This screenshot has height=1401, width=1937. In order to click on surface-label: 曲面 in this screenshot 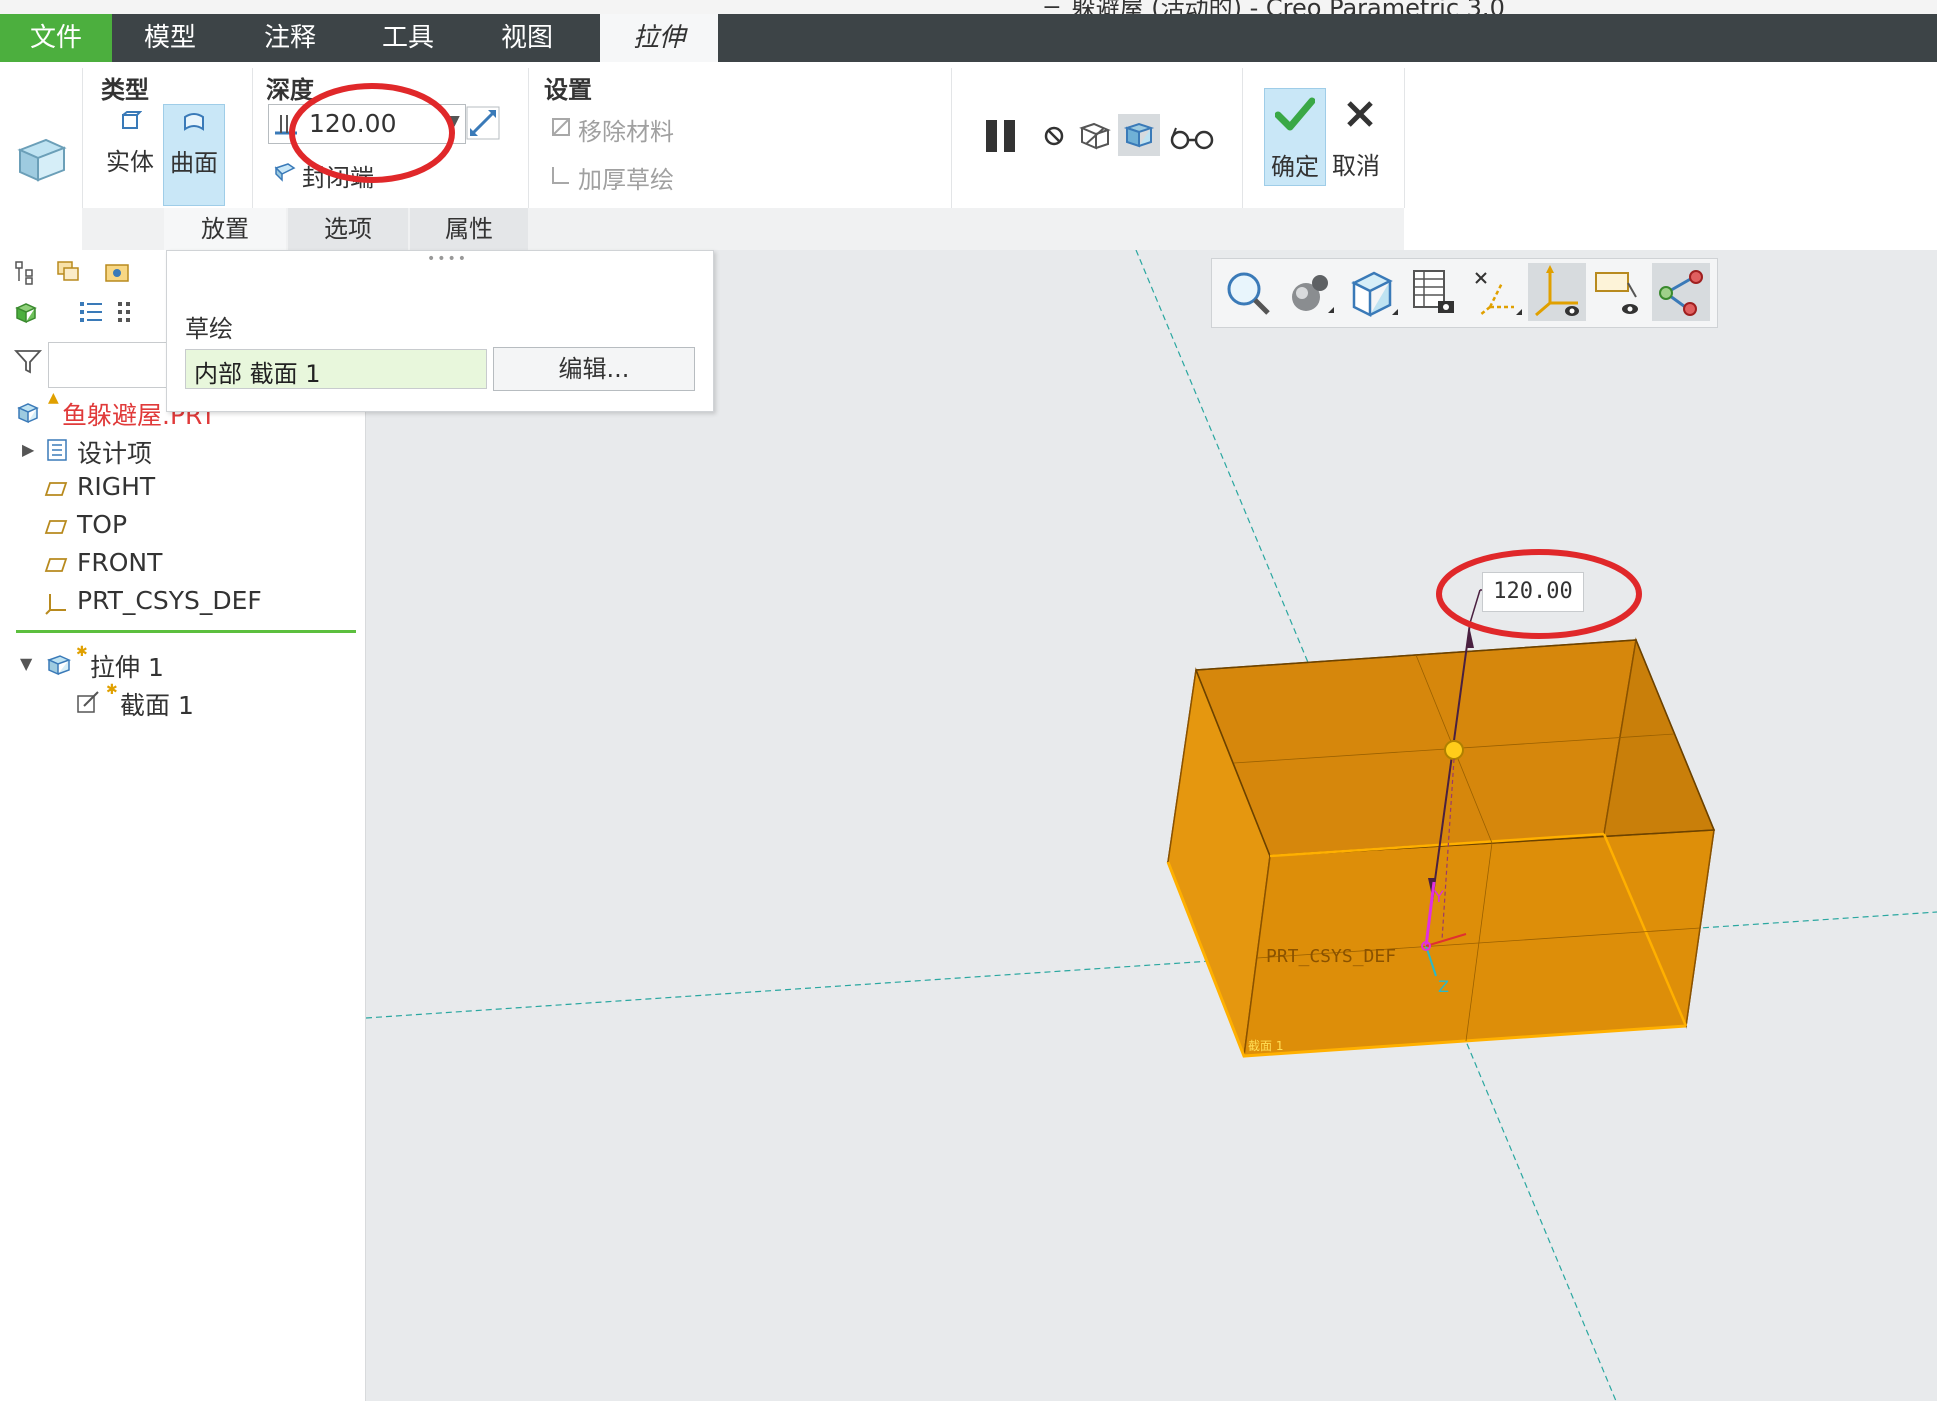, I will do `click(194, 163)`.